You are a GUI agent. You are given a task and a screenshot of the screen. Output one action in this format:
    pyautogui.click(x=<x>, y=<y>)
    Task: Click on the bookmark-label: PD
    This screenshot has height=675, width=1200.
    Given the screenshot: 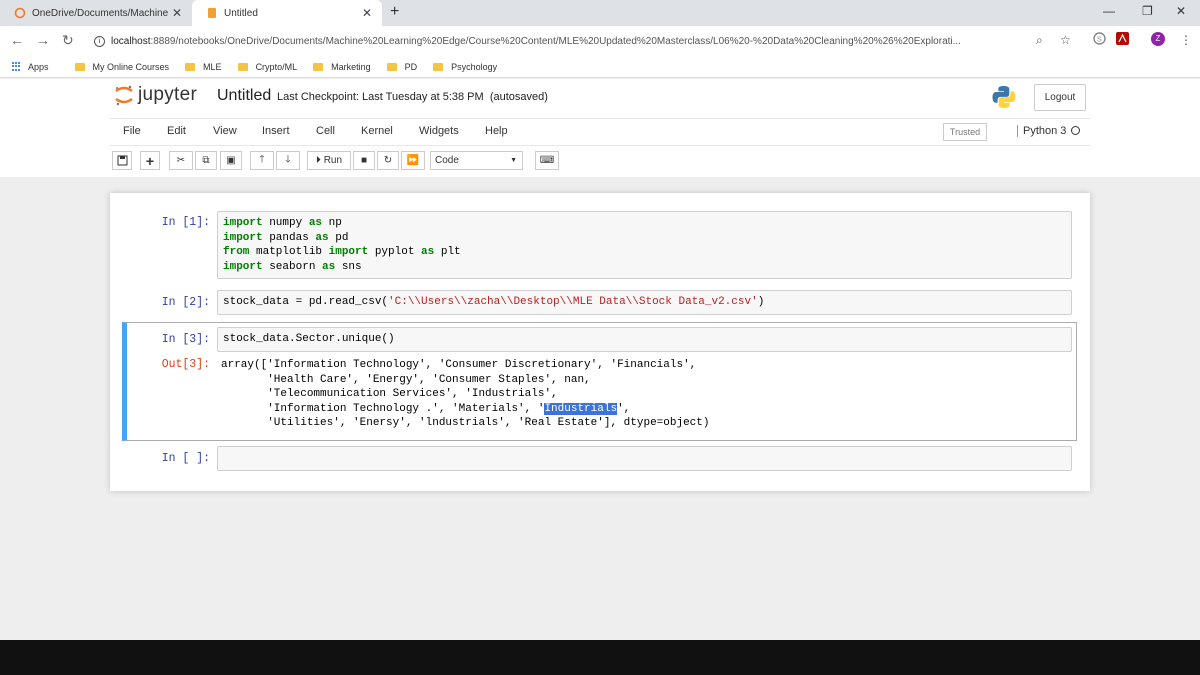 What is the action you would take?
    pyautogui.click(x=411, y=66)
    